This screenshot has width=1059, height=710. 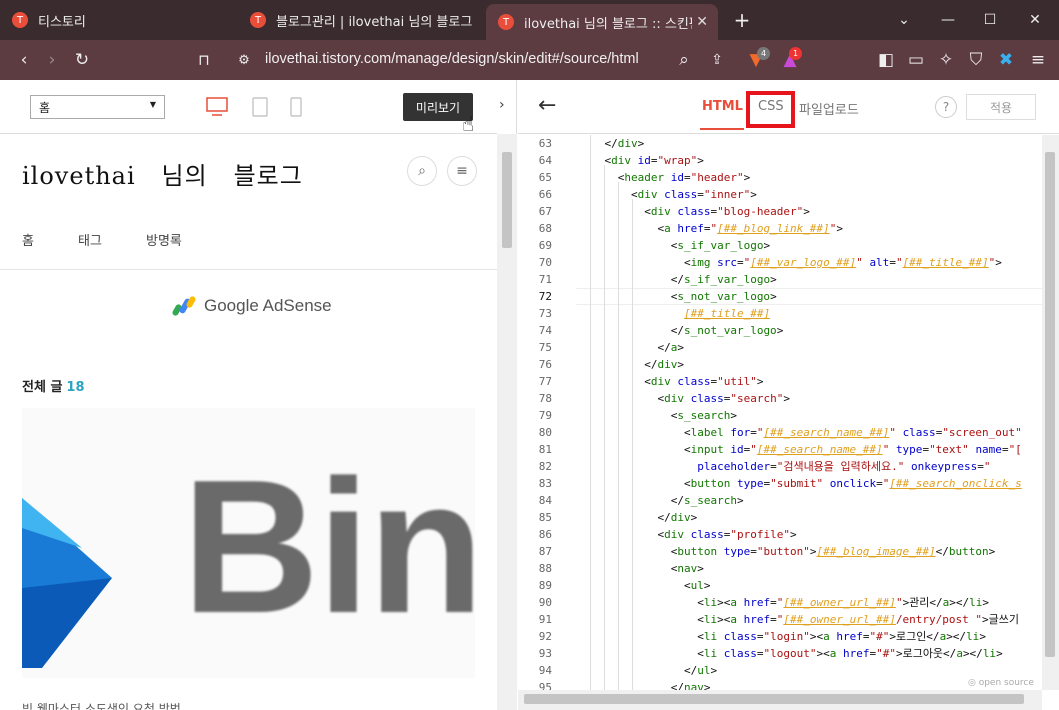 I want to click on editor-toolbar: ← HTML CSS 파일업로드 ? 적용, so click(x=788, y=107).